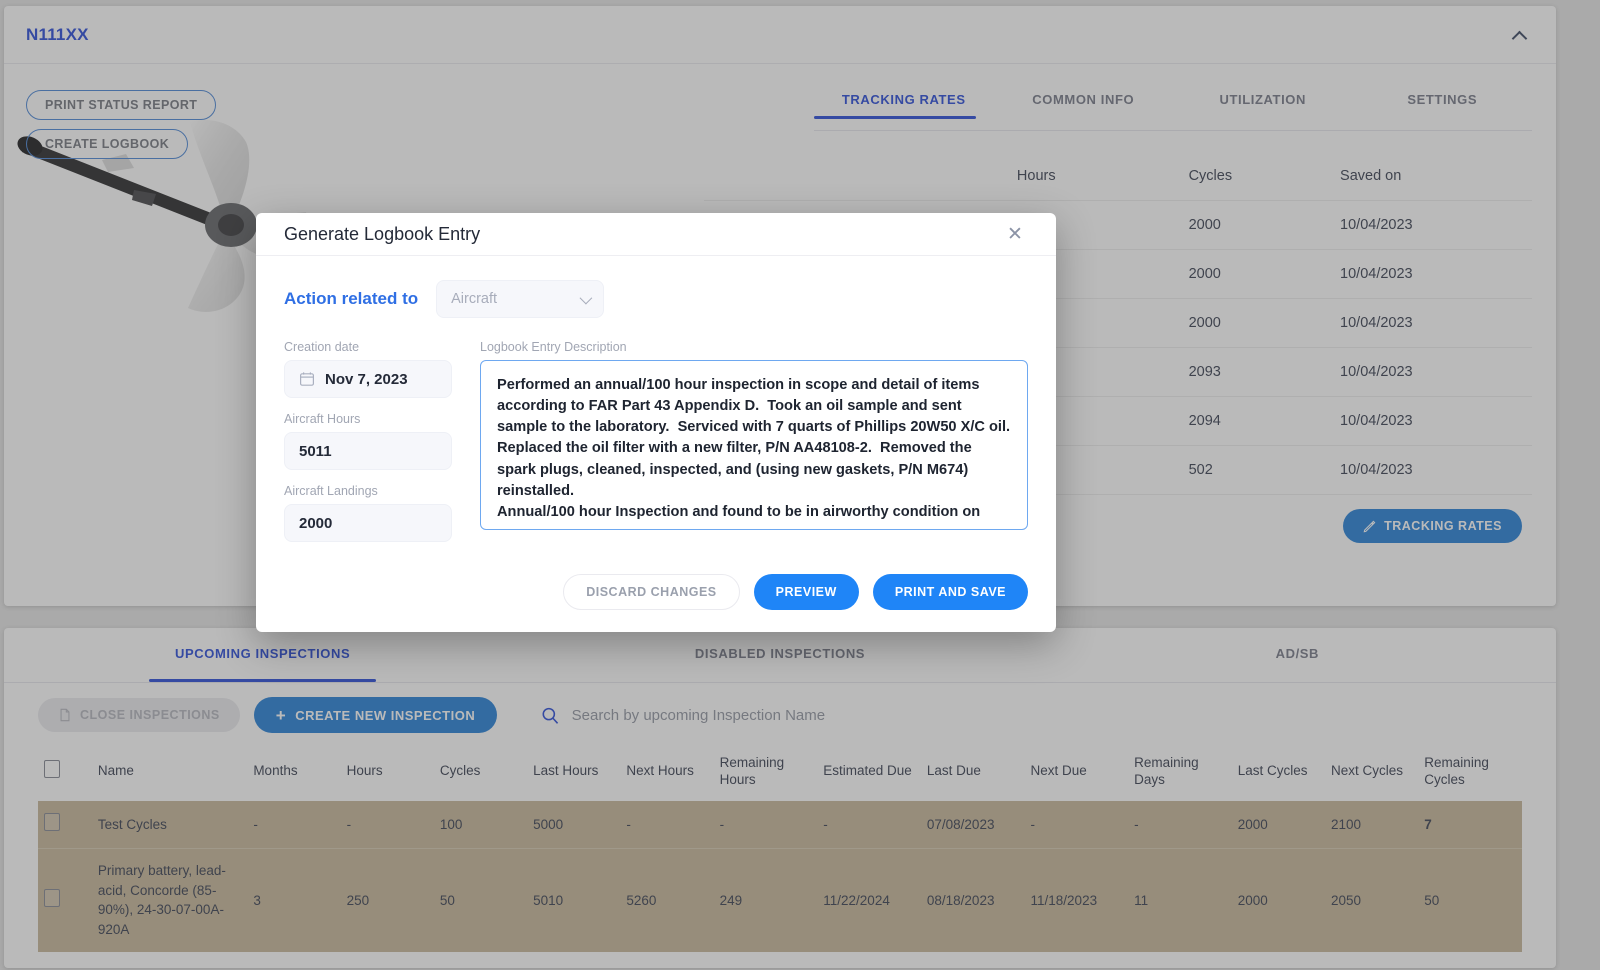 The width and height of the screenshot is (1600, 970). I want to click on creation-date-label: Creation date, so click(322, 347).